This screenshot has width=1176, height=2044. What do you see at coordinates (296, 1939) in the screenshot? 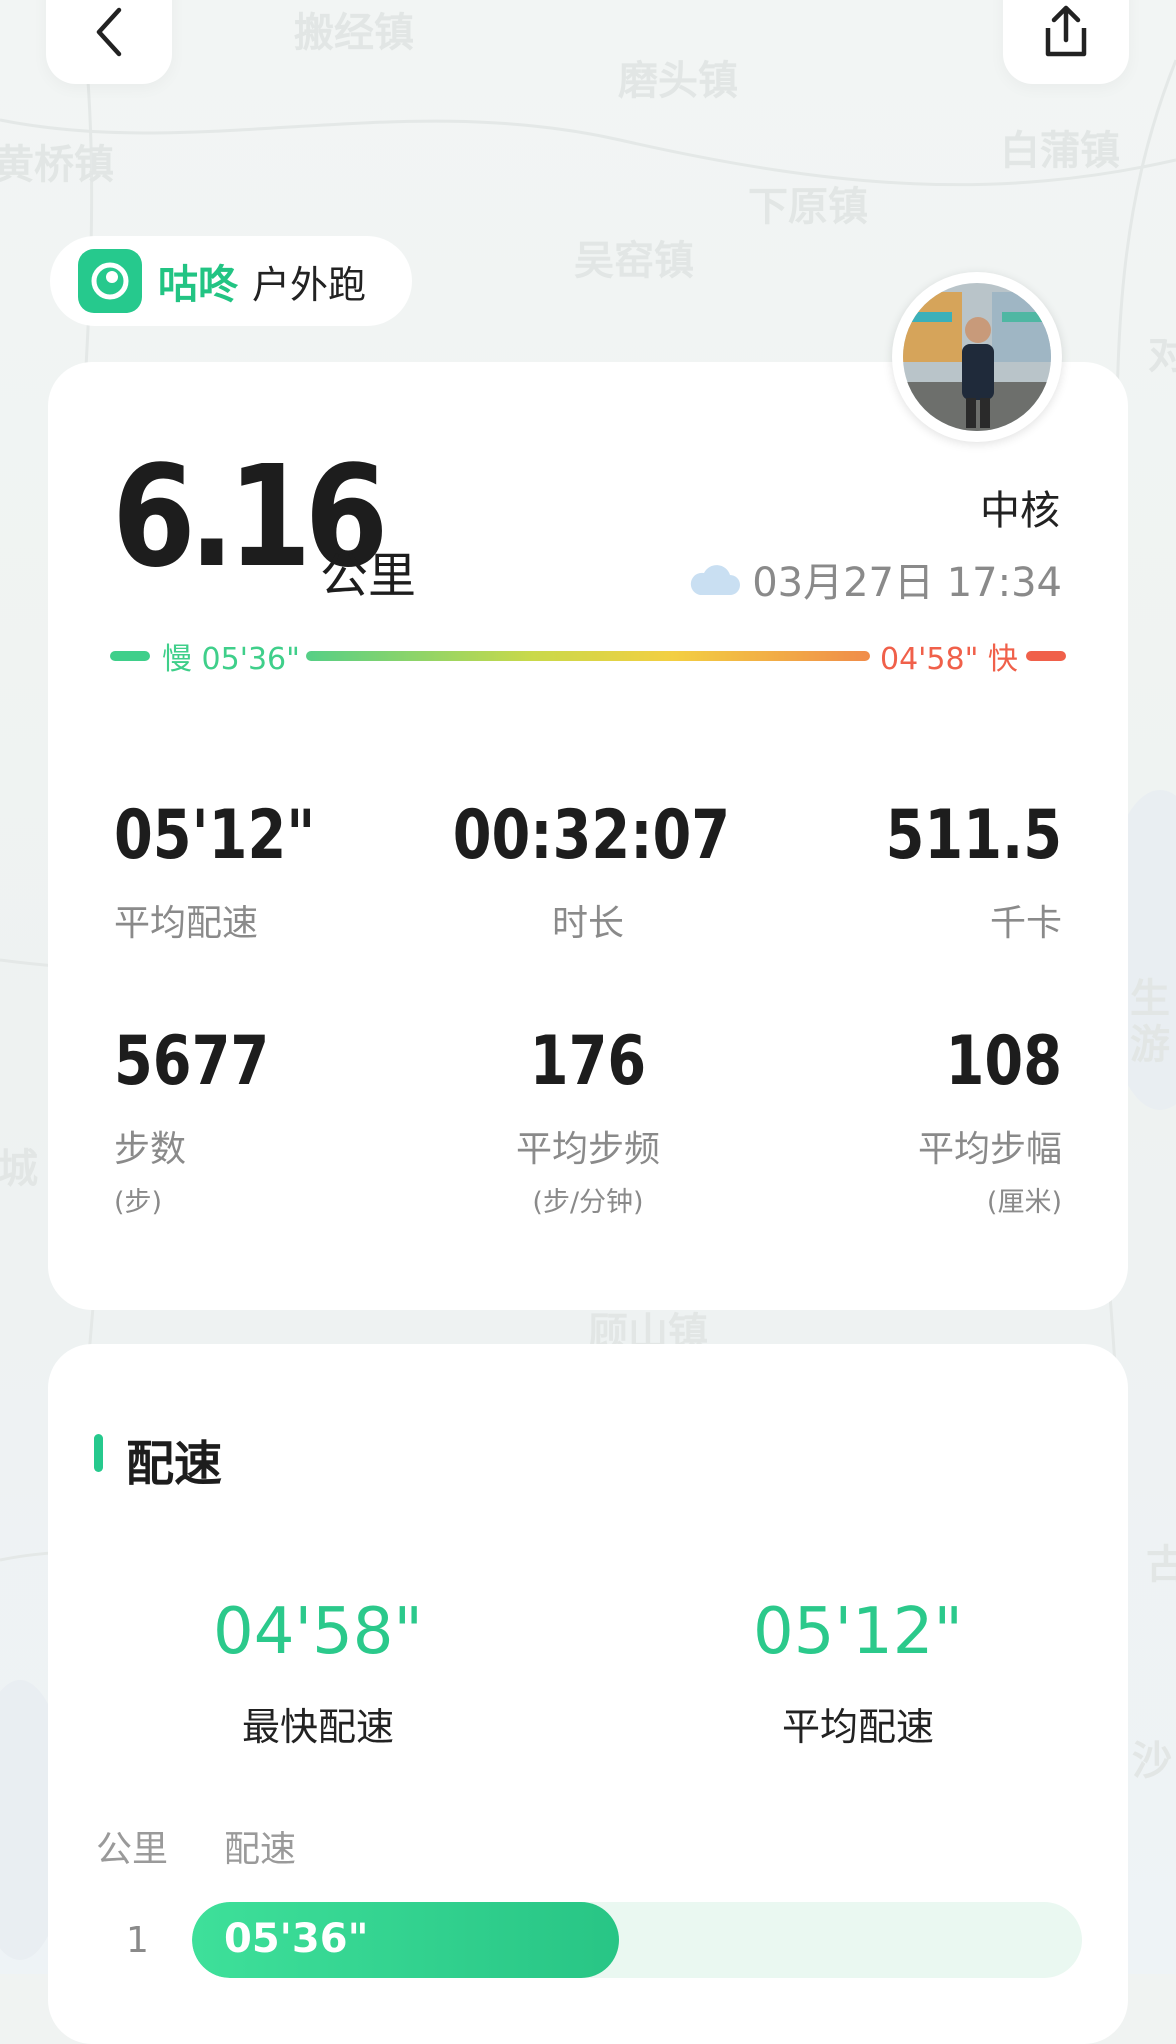
I see `split-pace-value: 05'36"` at bounding box center [296, 1939].